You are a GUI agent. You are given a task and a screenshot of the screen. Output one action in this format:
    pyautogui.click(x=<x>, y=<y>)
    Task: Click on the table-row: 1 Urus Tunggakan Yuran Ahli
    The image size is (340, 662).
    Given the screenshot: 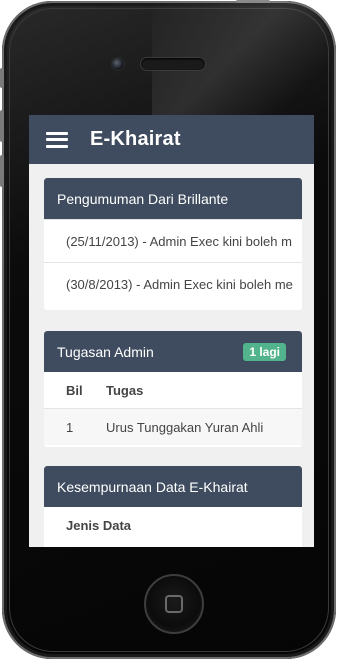 What is the action you would take?
    pyautogui.click(x=173, y=426)
    